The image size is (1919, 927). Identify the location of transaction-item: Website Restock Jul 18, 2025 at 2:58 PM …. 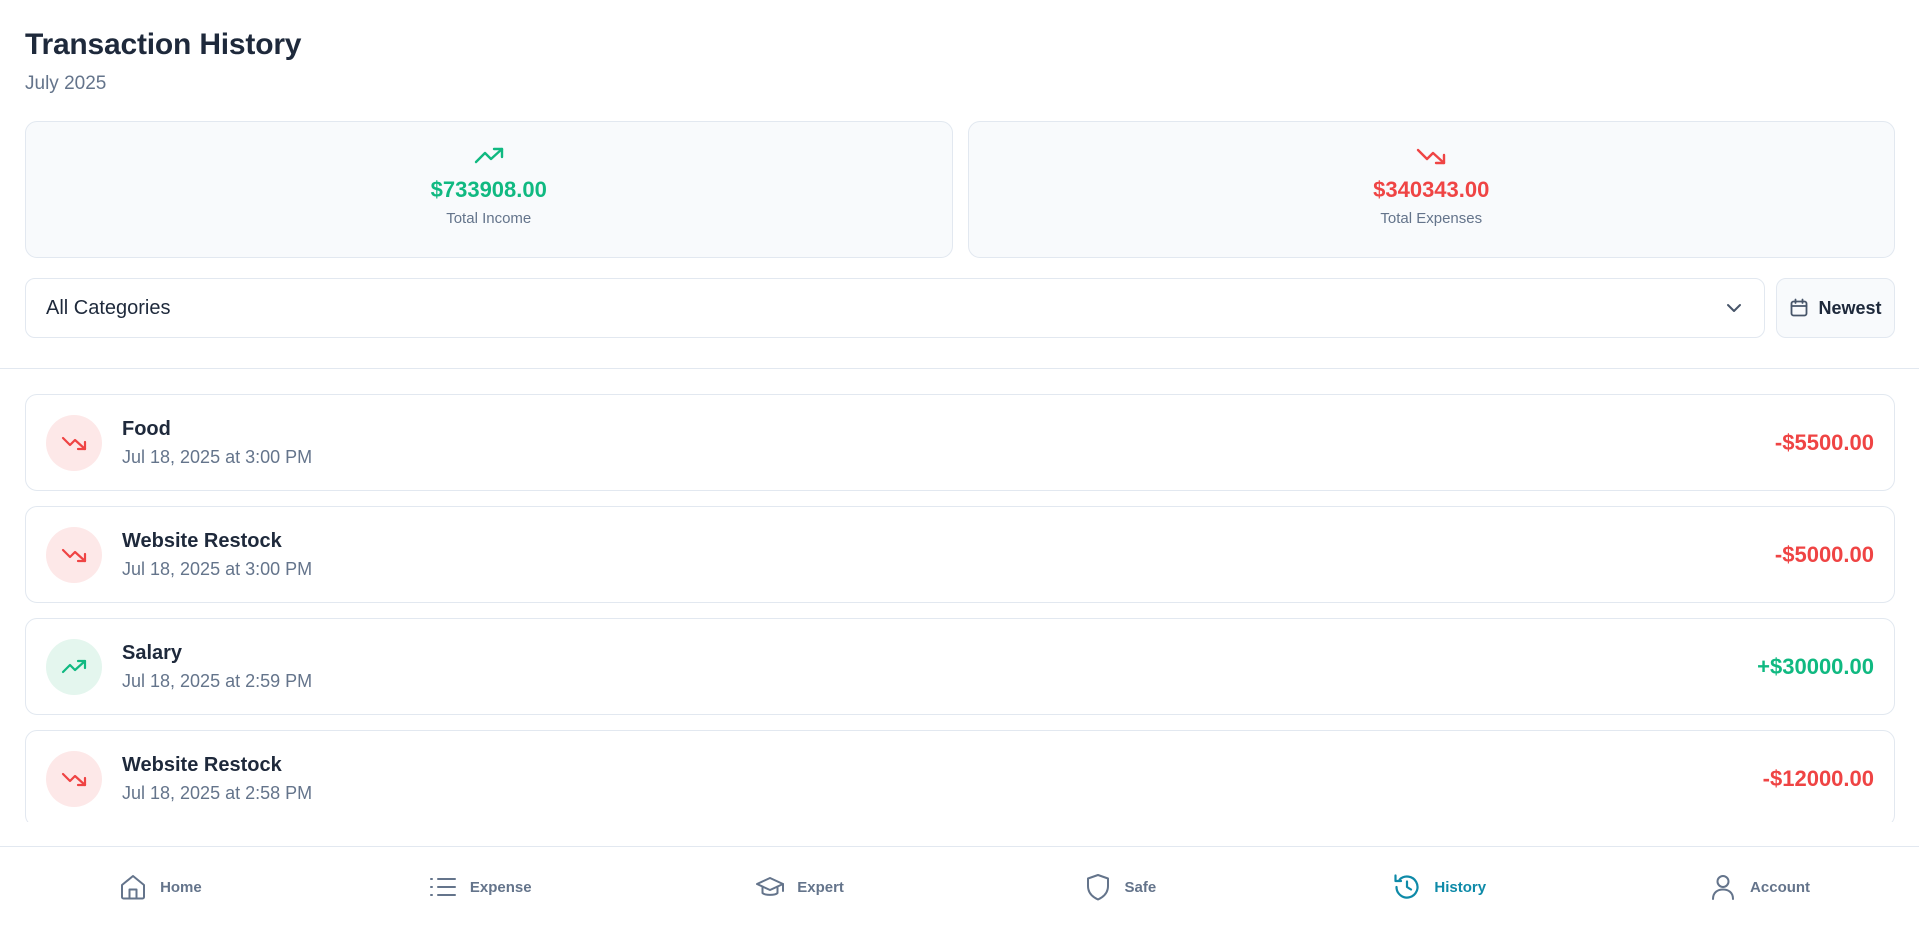
(960, 776).